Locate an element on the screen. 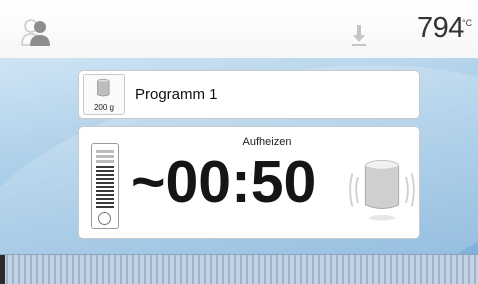 This screenshot has width=478, height=284. download-icon is located at coordinates (359, 35).